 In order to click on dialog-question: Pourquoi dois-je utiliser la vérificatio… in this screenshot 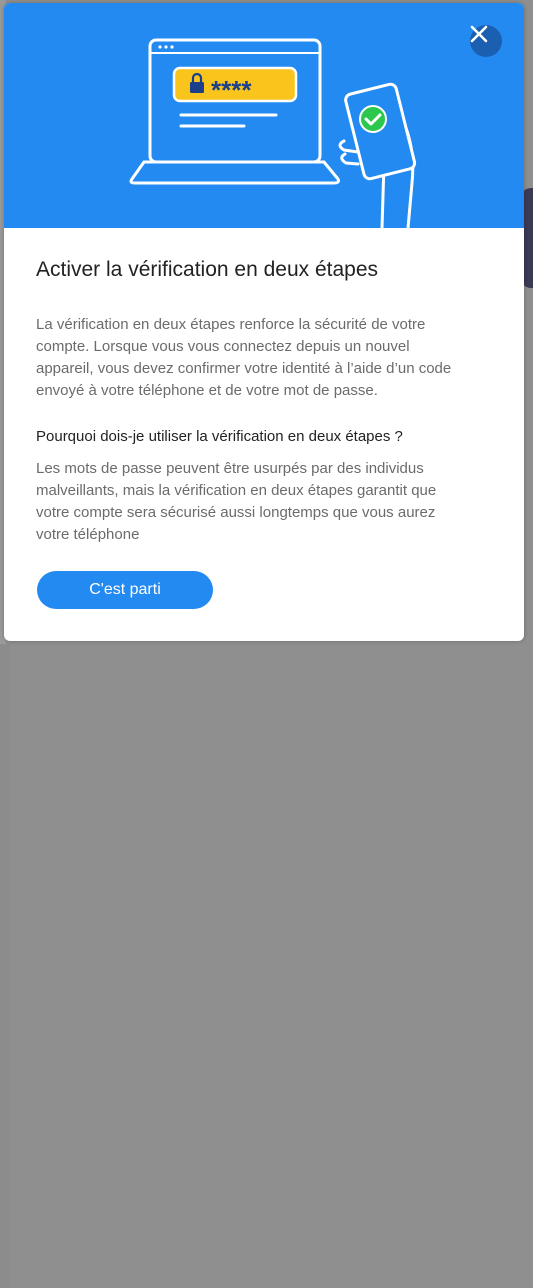, I will do `click(219, 436)`.